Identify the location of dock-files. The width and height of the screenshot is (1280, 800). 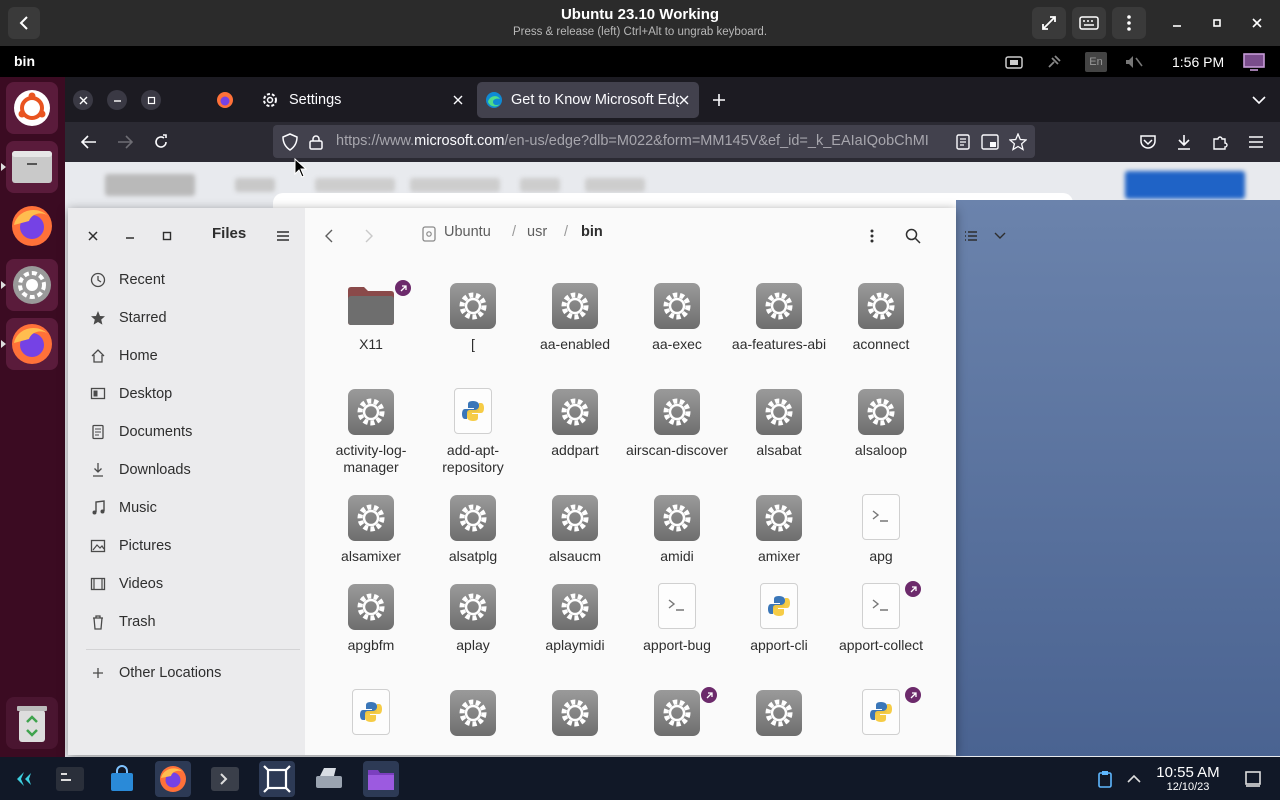
(32, 167).